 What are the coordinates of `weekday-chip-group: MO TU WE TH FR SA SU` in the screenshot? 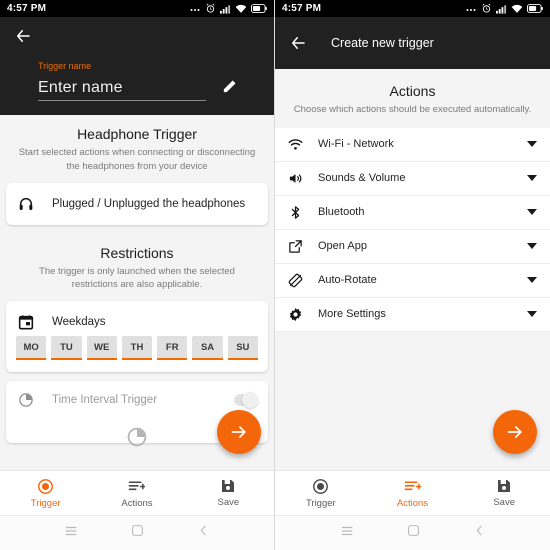 It's located at (137, 354).